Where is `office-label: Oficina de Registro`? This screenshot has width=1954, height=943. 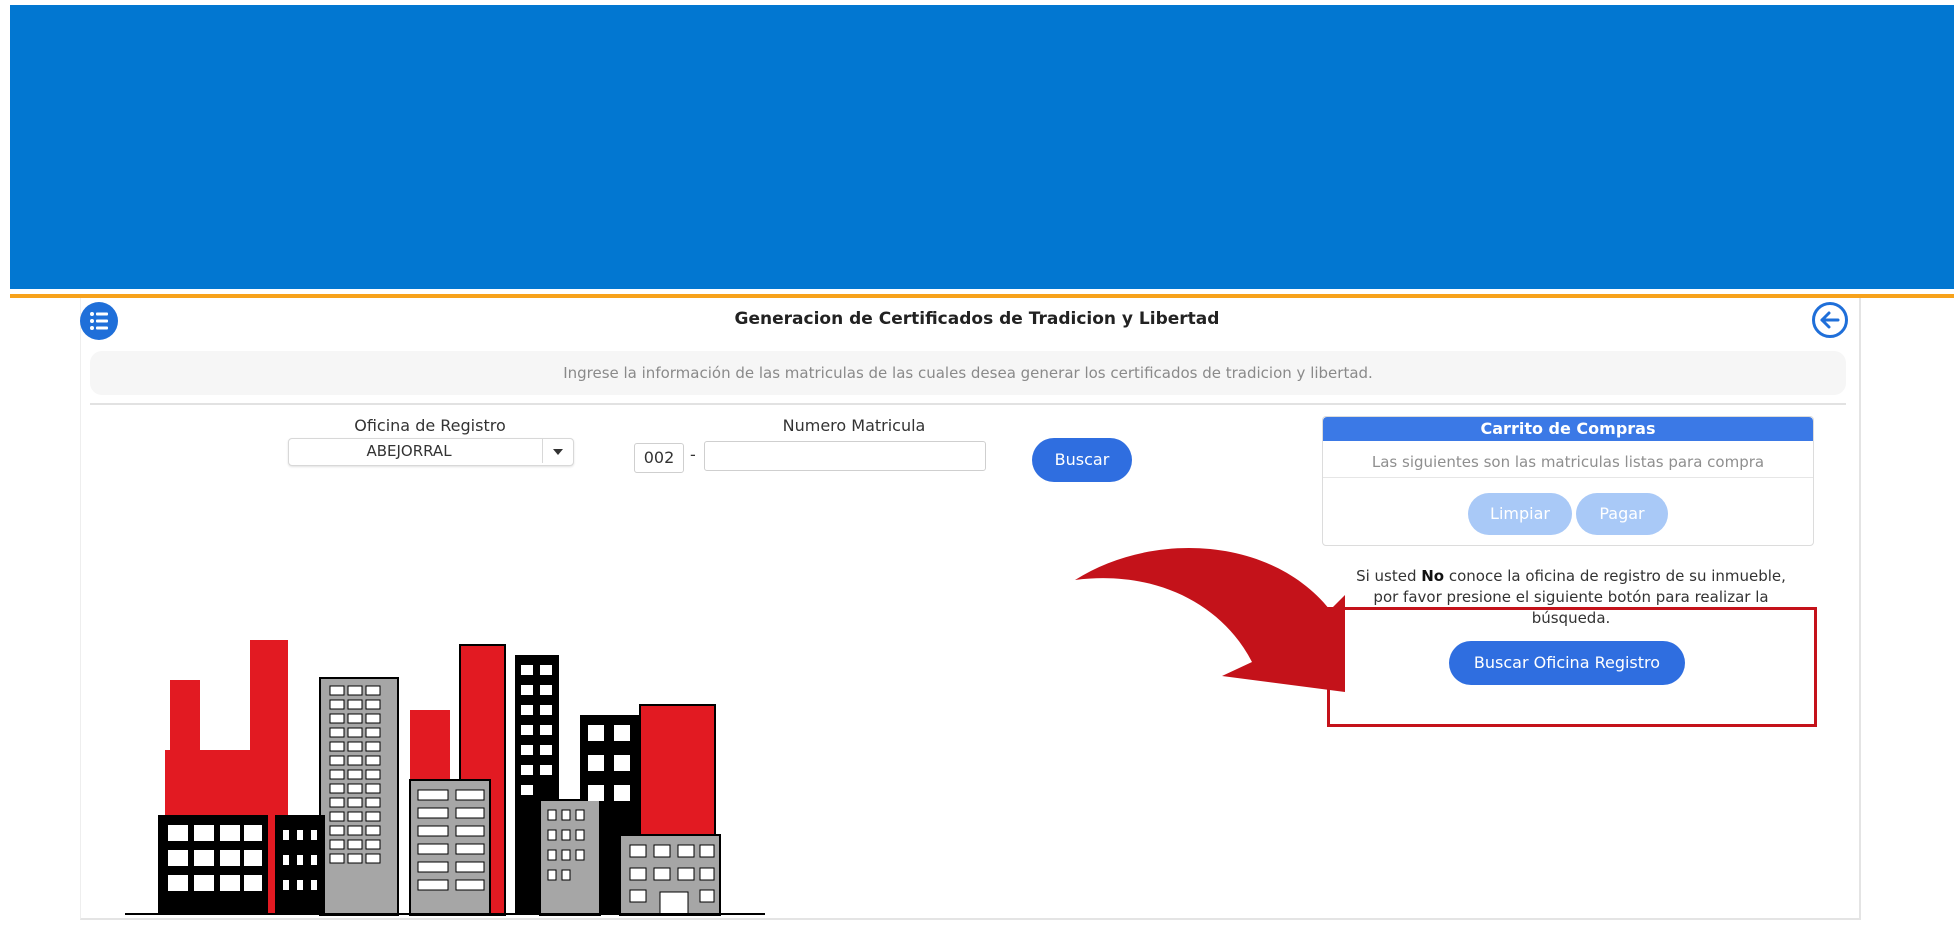 office-label: Oficina de Registro is located at coordinates (430, 425).